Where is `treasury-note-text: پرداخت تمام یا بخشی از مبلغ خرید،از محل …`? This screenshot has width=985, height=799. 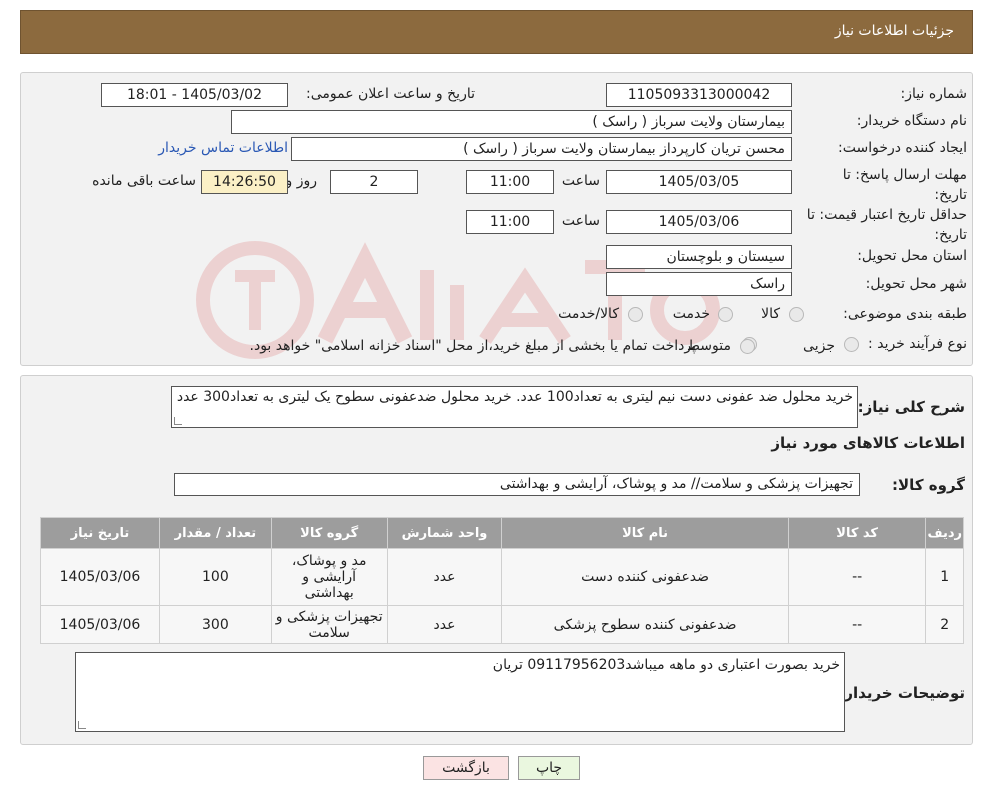
treasury-note-text: پرداخت تمام یا بخشی از مبلغ خرید،از محل … is located at coordinates (472, 346).